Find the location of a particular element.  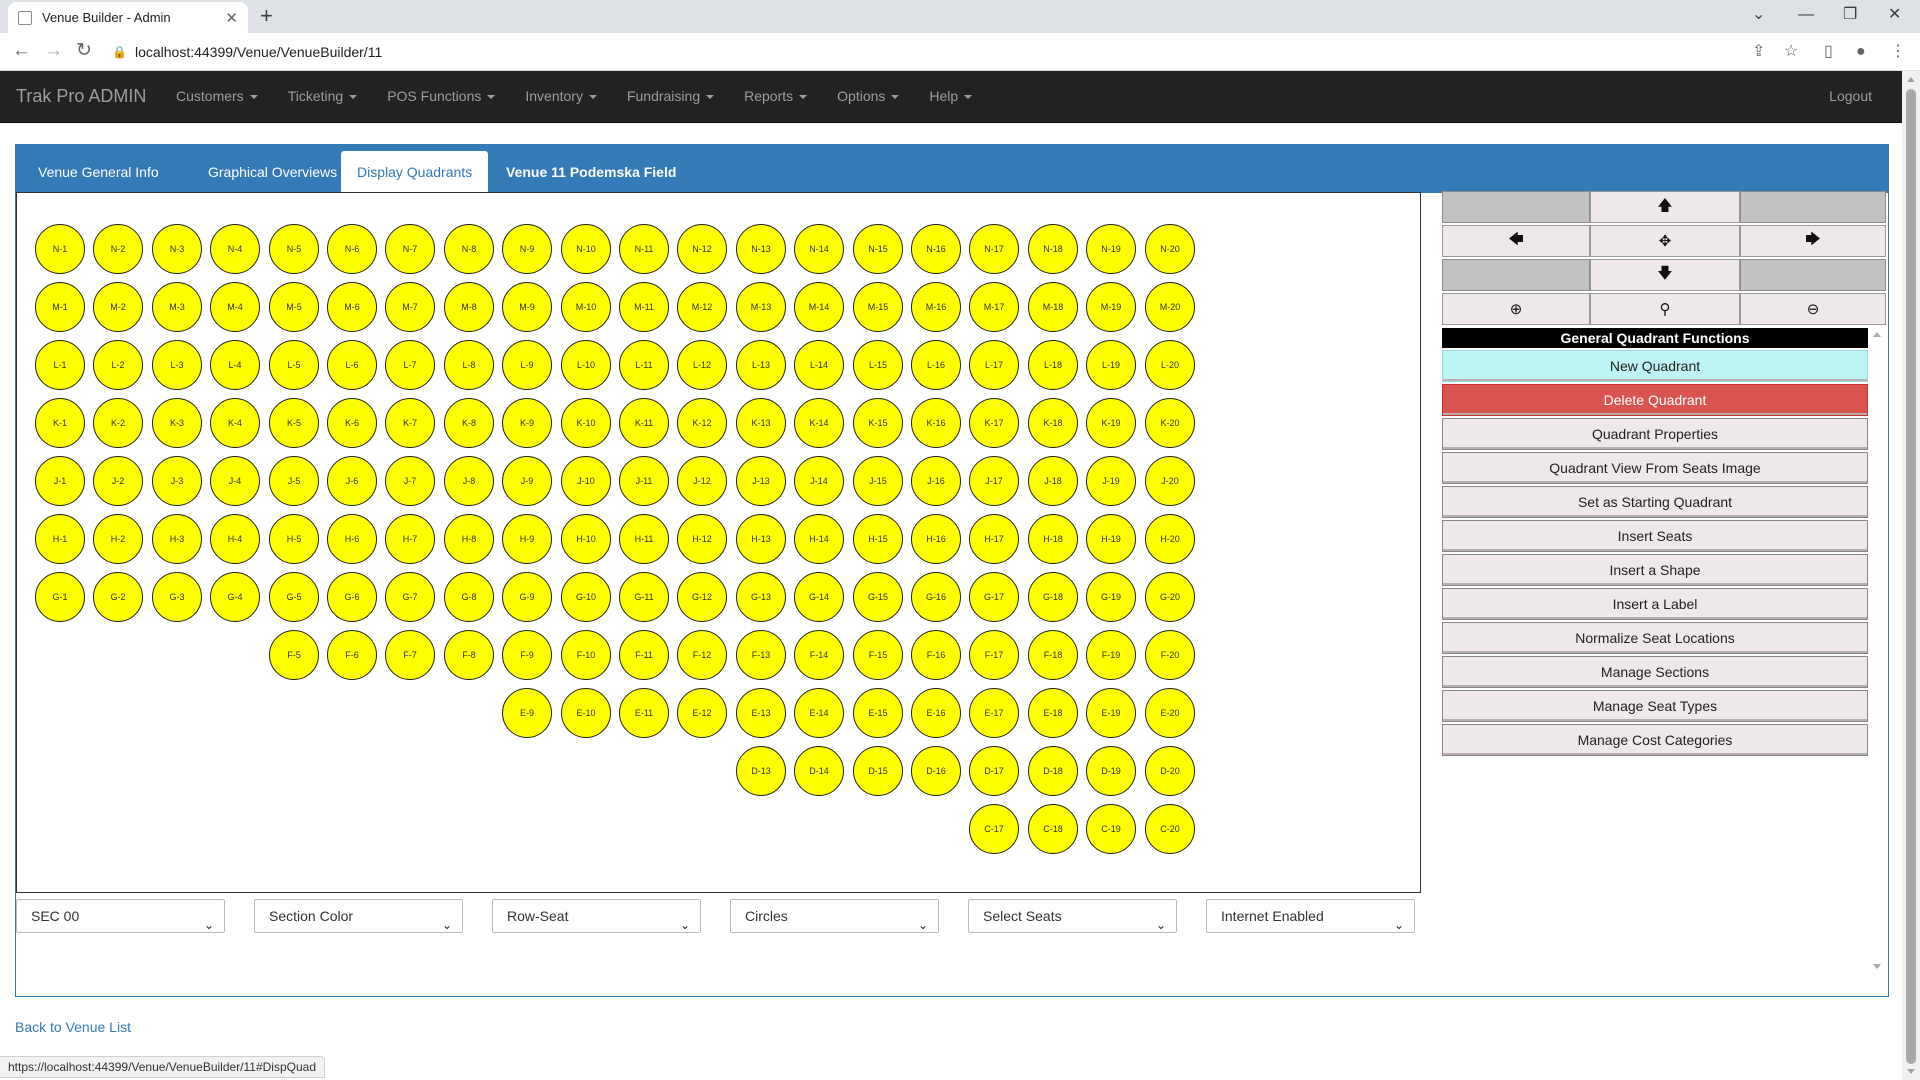

menu-pos-functions: POS Functions is located at coordinates (441, 96).